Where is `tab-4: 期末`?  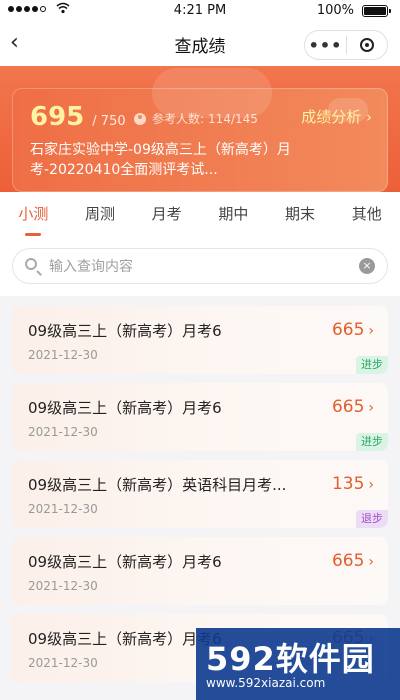 tab-4: 期末 is located at coordinates (300, 215).